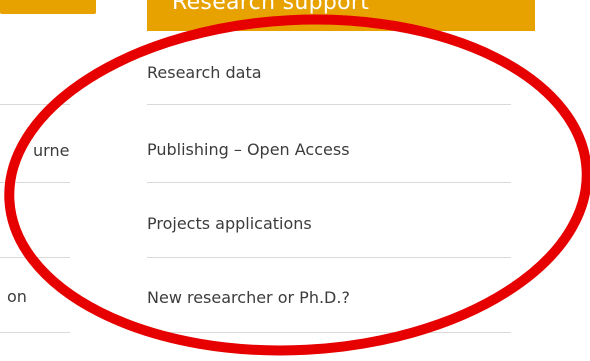 This screenshot has height=361, width=590. Describe the element at coordinates (35, 161) in the screenshot. I see `left-list-item: urney` at that location.